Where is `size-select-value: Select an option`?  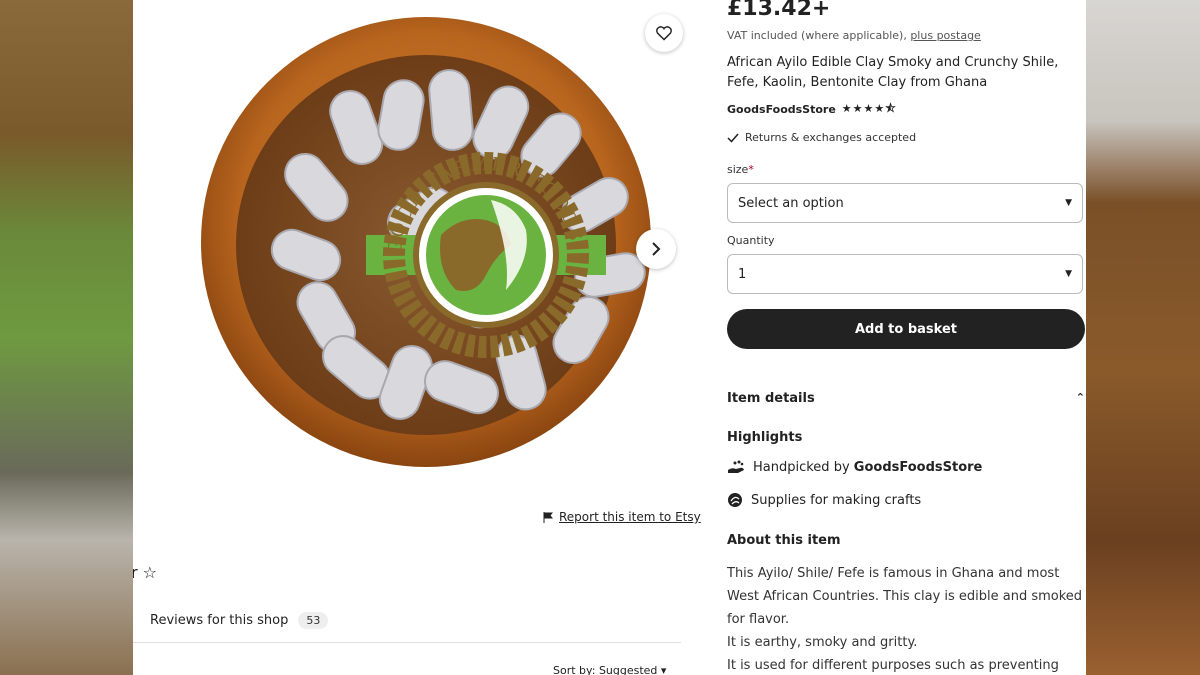
size-select-value: Select an option is located at coordinates (791, 203).